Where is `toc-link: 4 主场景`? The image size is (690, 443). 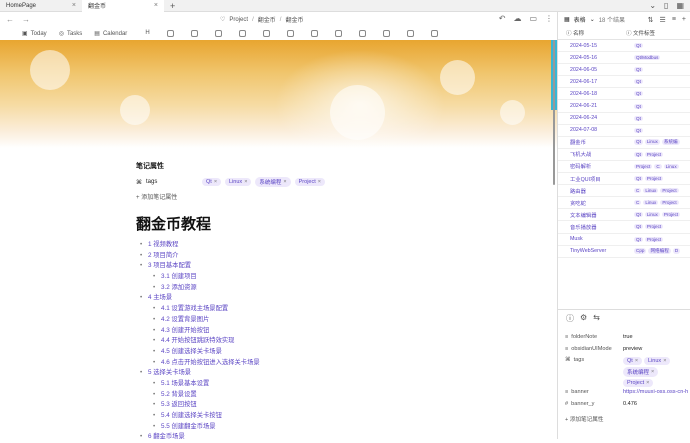 toc-link: 4 主场景 is located at coordinates (160, 298).